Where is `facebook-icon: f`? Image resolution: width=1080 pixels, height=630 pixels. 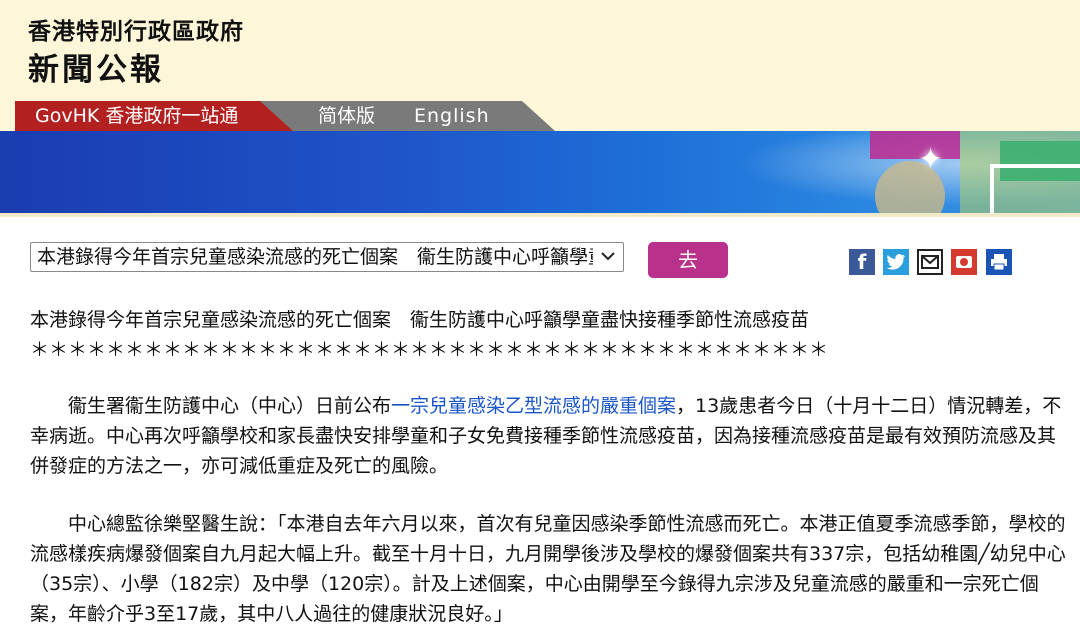 facebook-icon: f is located at coordinates (862, 262).